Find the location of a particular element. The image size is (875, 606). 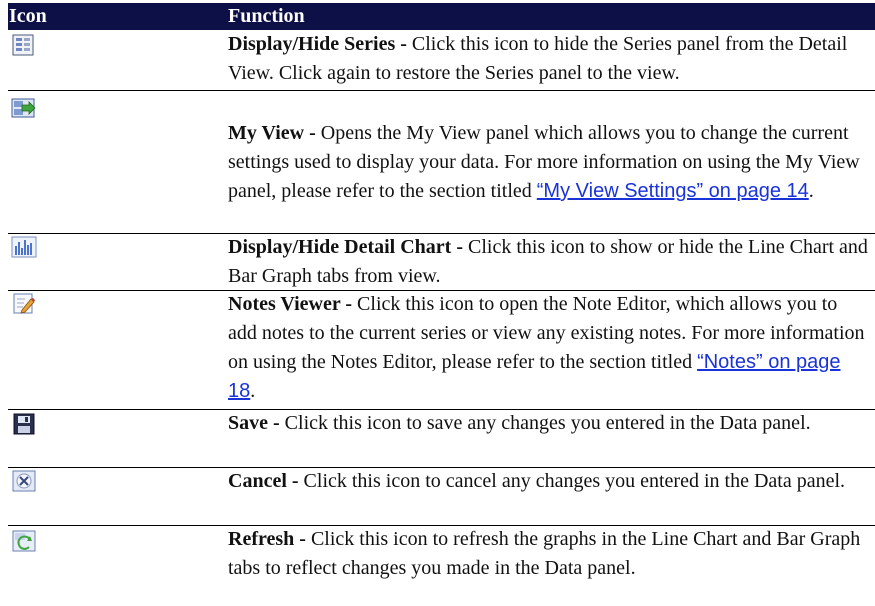

link-my-view-settings: “My View Settings” on page 14 is located at coordinates (673, 191).